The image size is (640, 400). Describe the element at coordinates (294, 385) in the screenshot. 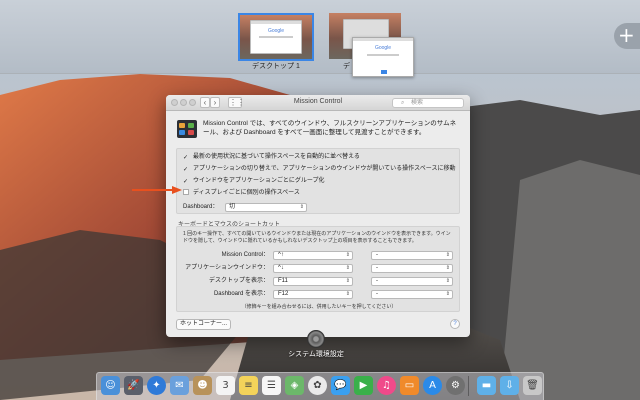

I see `maps-icon: ◈` at that location.